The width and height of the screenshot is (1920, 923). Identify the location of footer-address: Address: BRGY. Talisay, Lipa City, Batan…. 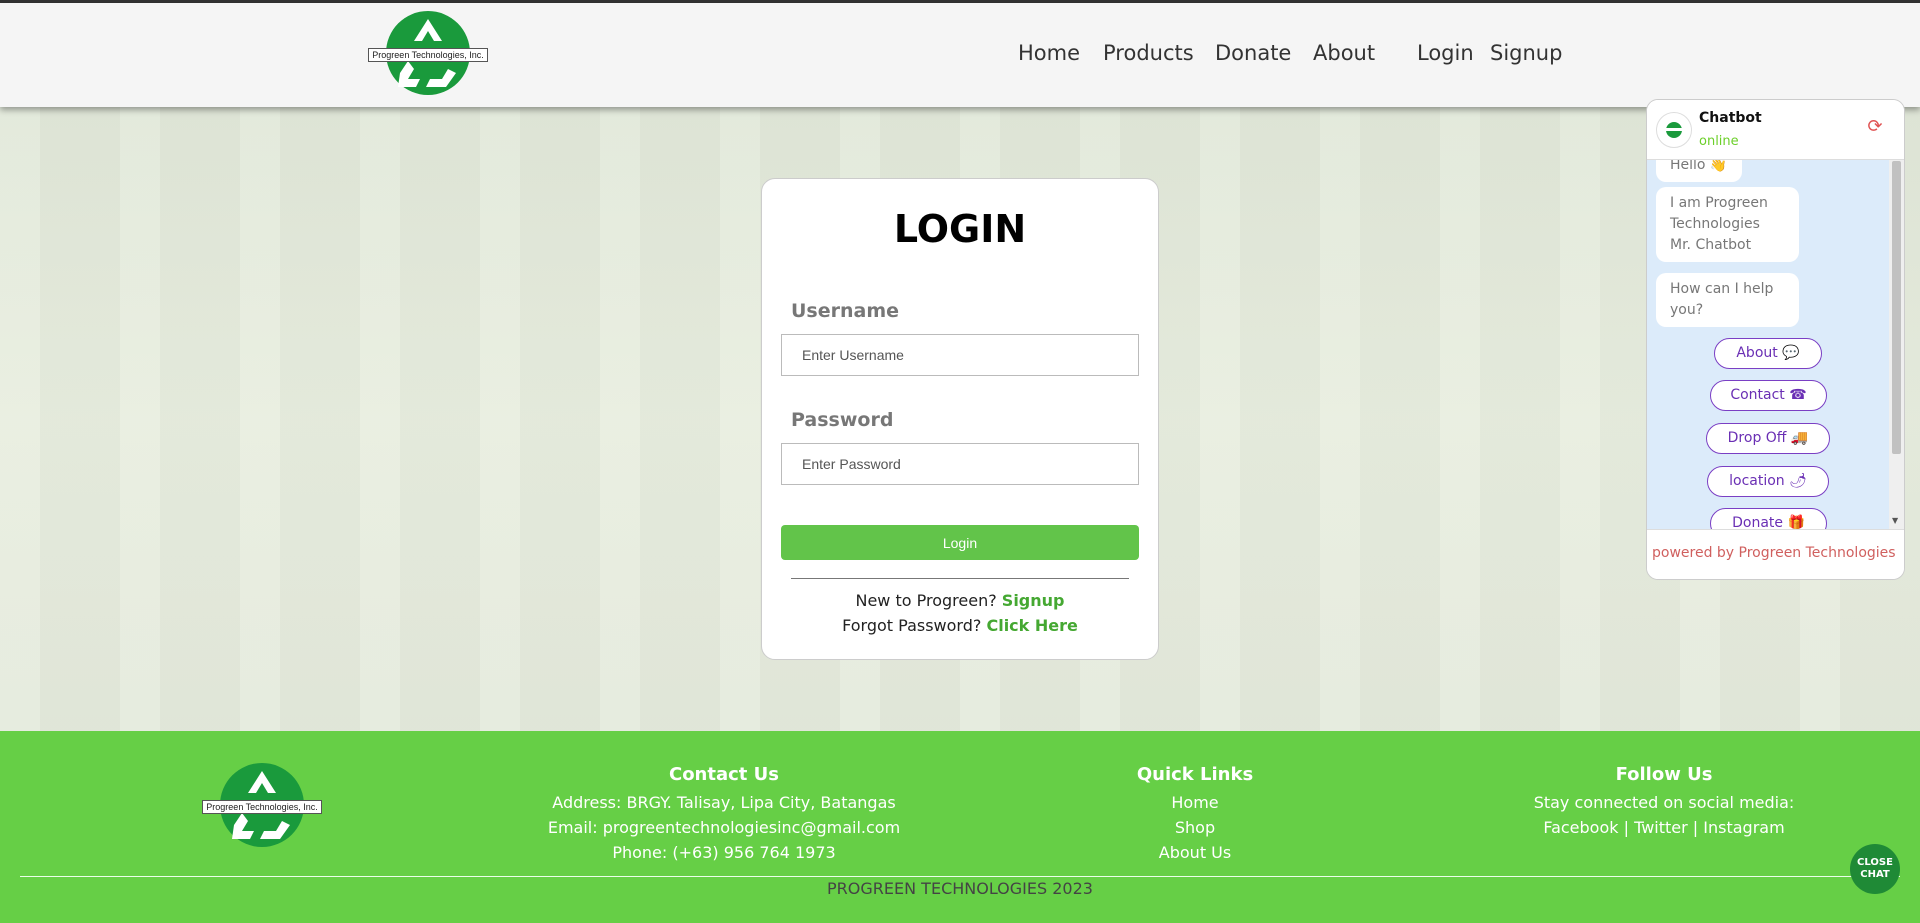
(724, 802).